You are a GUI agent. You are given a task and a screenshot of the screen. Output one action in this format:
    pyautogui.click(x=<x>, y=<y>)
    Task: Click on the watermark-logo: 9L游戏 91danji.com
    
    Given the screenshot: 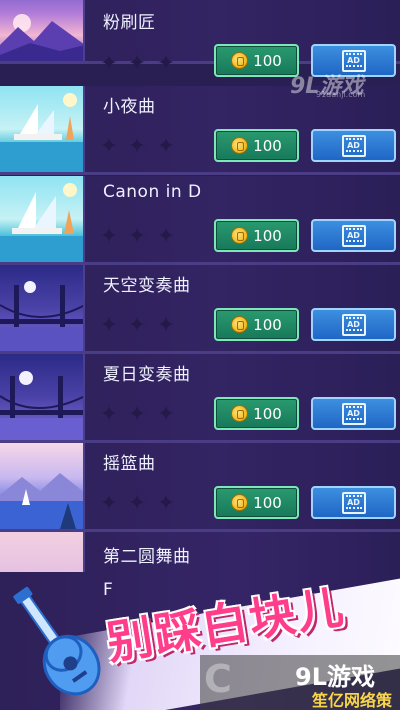 What is the action you would take?
    pyautogui.click(x=328, y=86)
    